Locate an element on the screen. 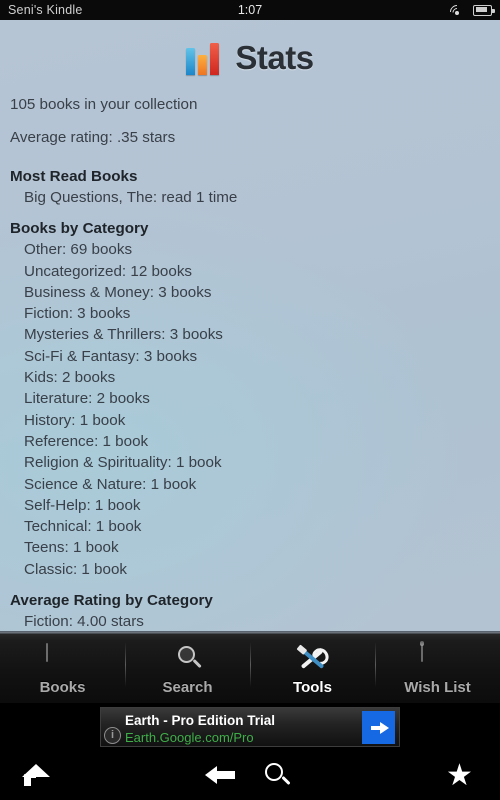 This screenshot has height=800, width=500. section-heading-average-rating-by-category: Average Rating by Category is located at coordinates (111, 601).